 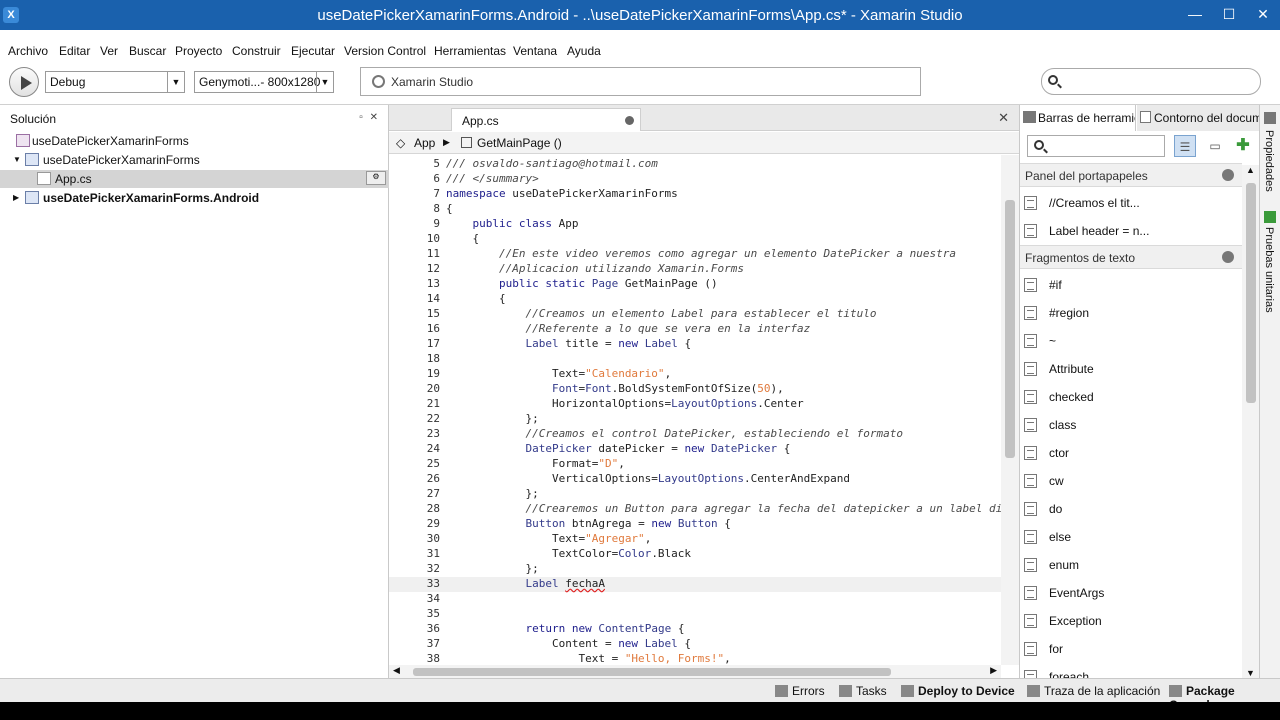 What do you see at coordinates (1243, 146) in the screenshot?
I see `add-icon: ✚` at bounding box center [1243, 146].